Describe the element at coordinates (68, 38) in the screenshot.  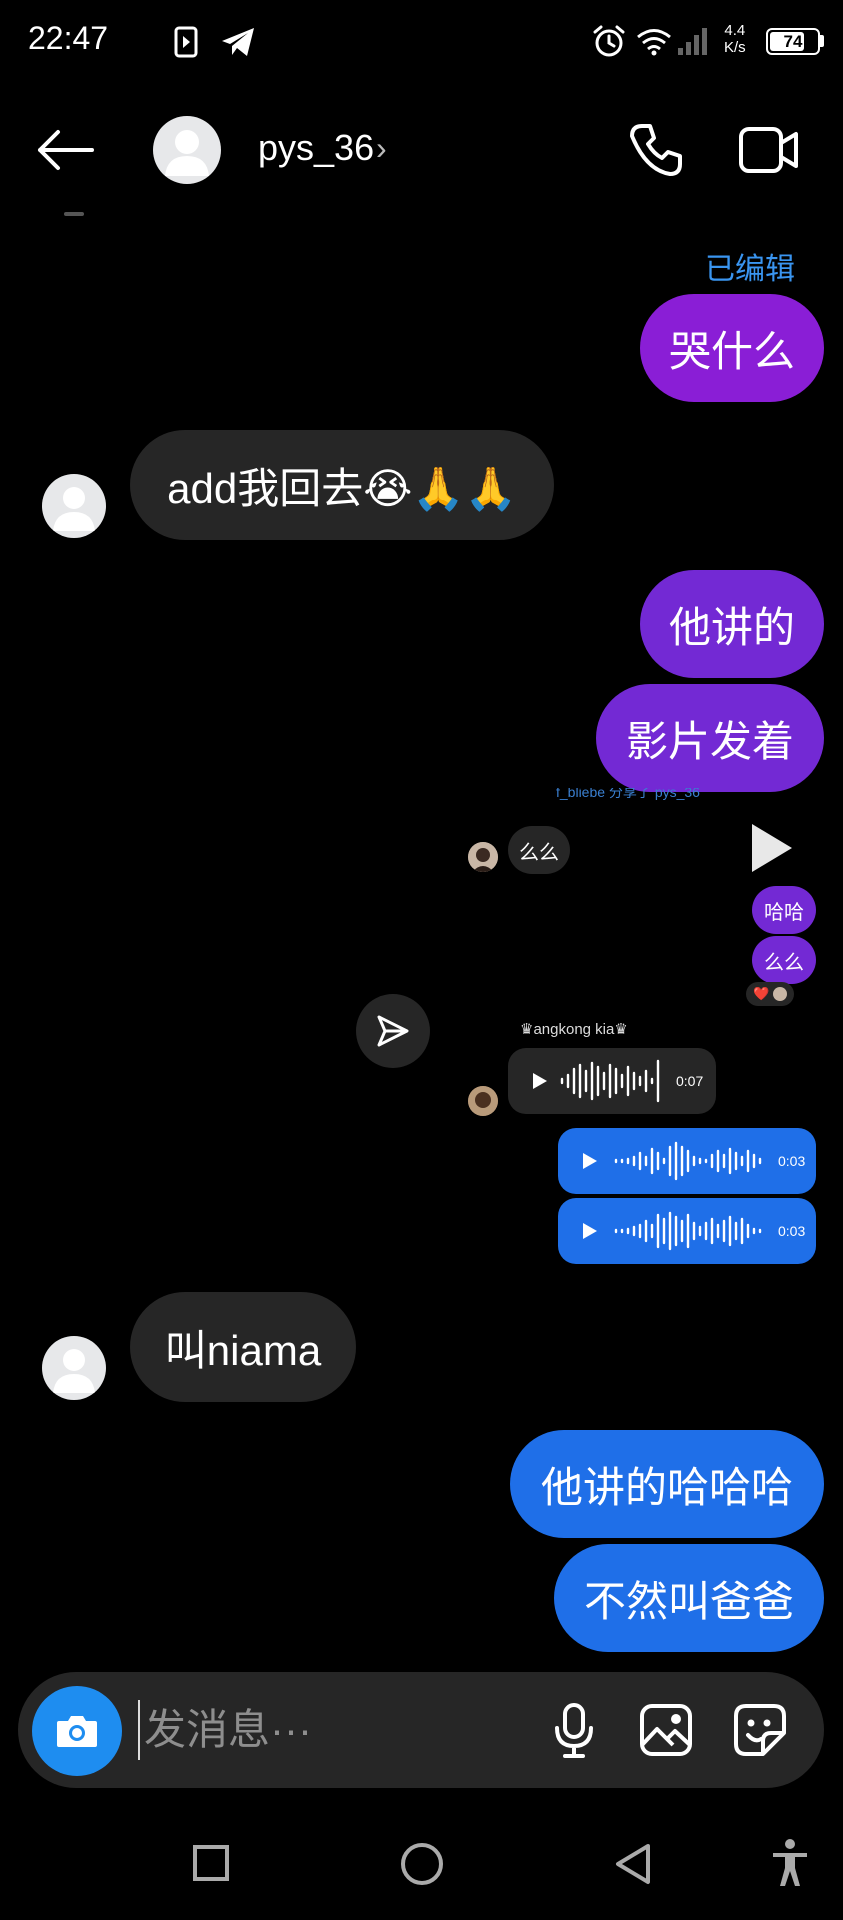
I see `status-time: 22:47` at that location.